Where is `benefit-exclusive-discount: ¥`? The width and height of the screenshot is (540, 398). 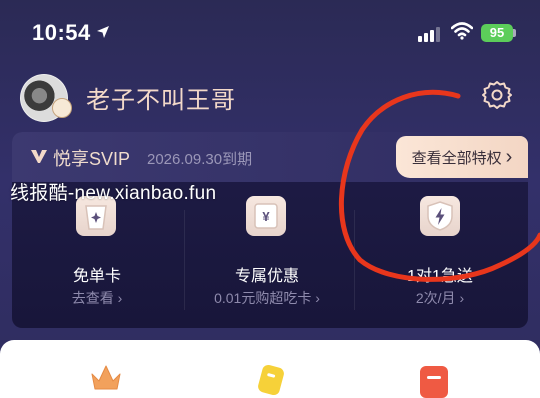
benefit-exclusive-discount: ¥ is located at coordinates (266, 216).